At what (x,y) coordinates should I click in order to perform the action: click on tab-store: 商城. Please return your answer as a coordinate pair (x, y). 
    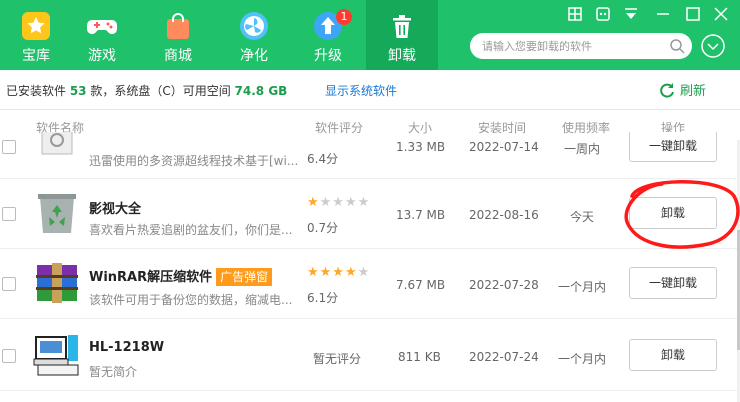
    Looking at the image, I should click on (178, 35).